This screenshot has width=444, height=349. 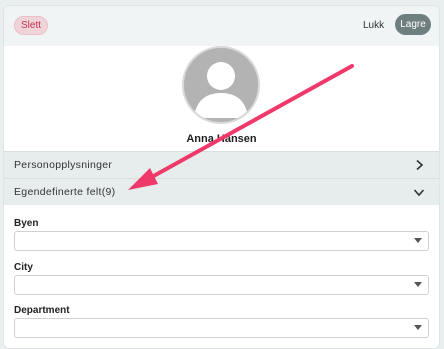 What do you see at coordinates (23, 267) in the screenshot?
I see `field-label-city: City` at bounding box center [23, 267].